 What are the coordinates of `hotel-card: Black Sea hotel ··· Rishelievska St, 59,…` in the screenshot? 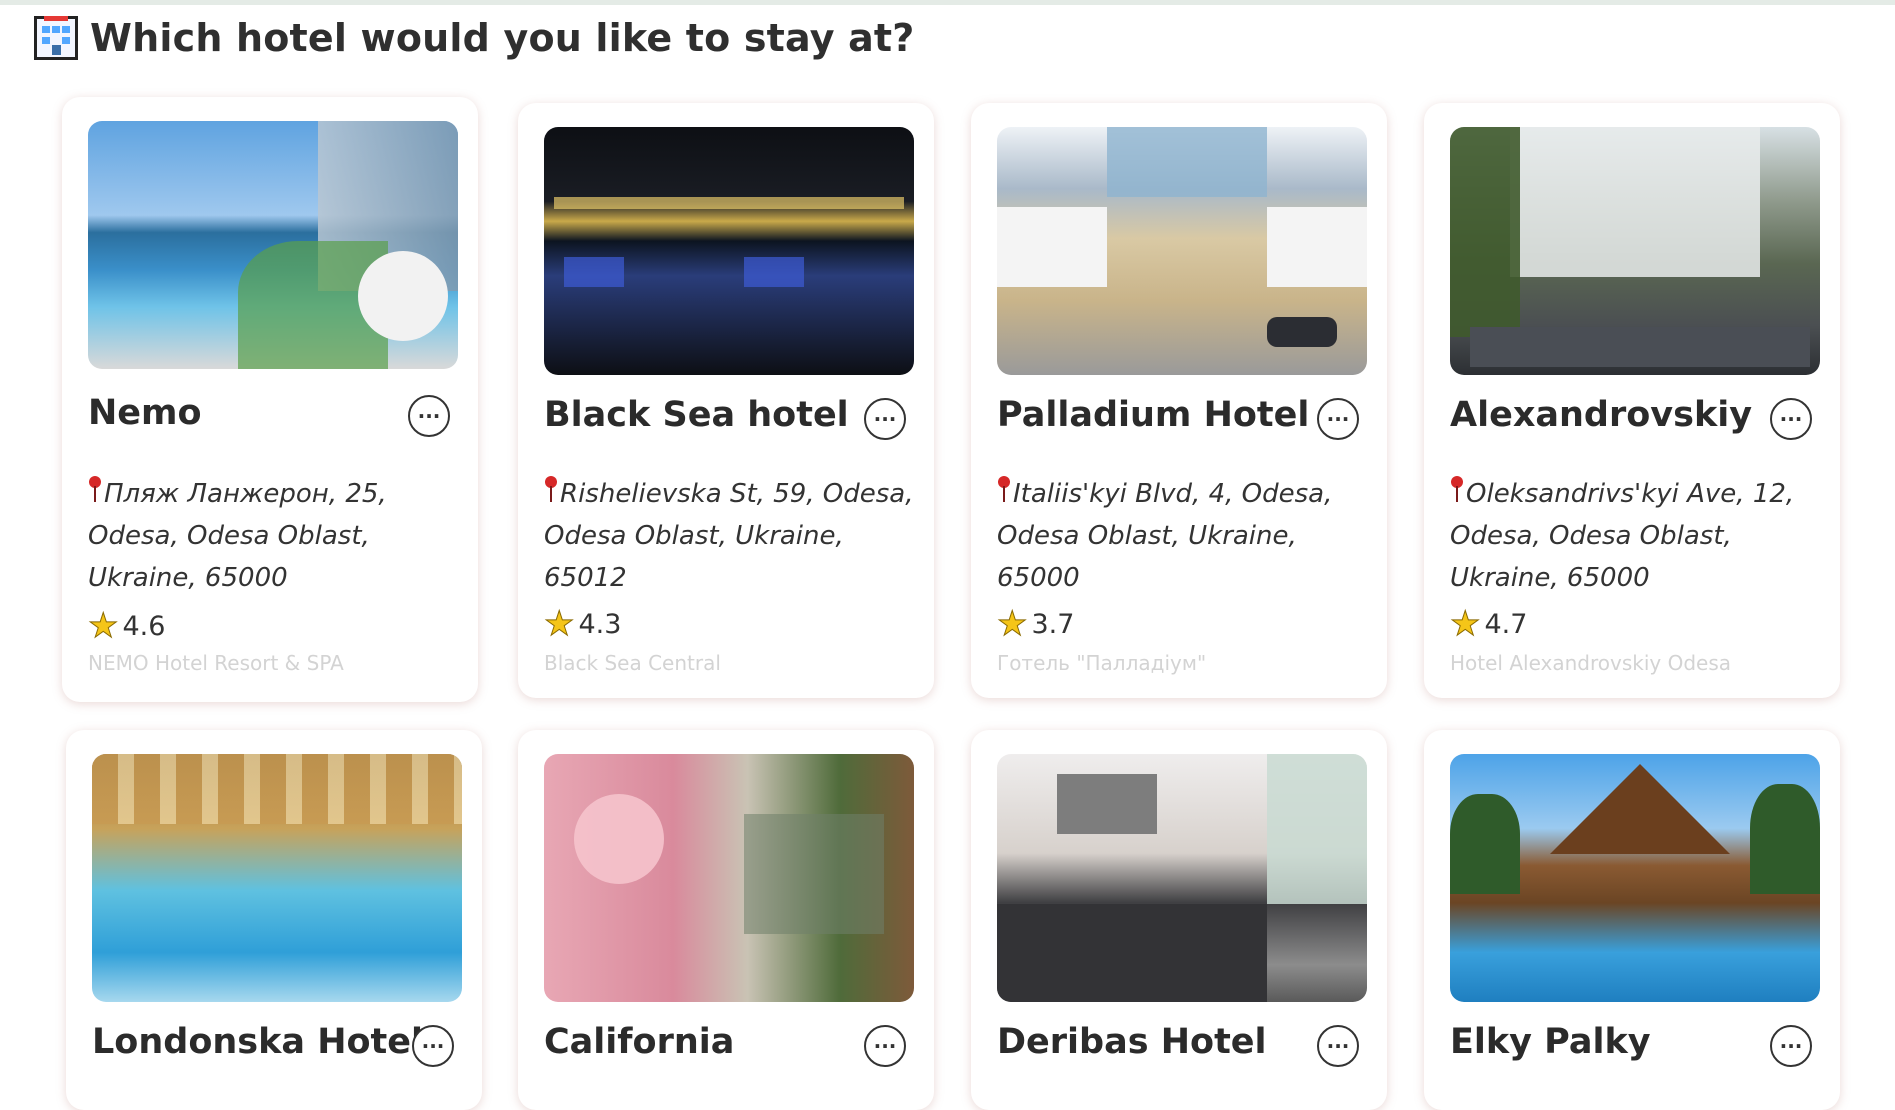 It's located at (726, 400).